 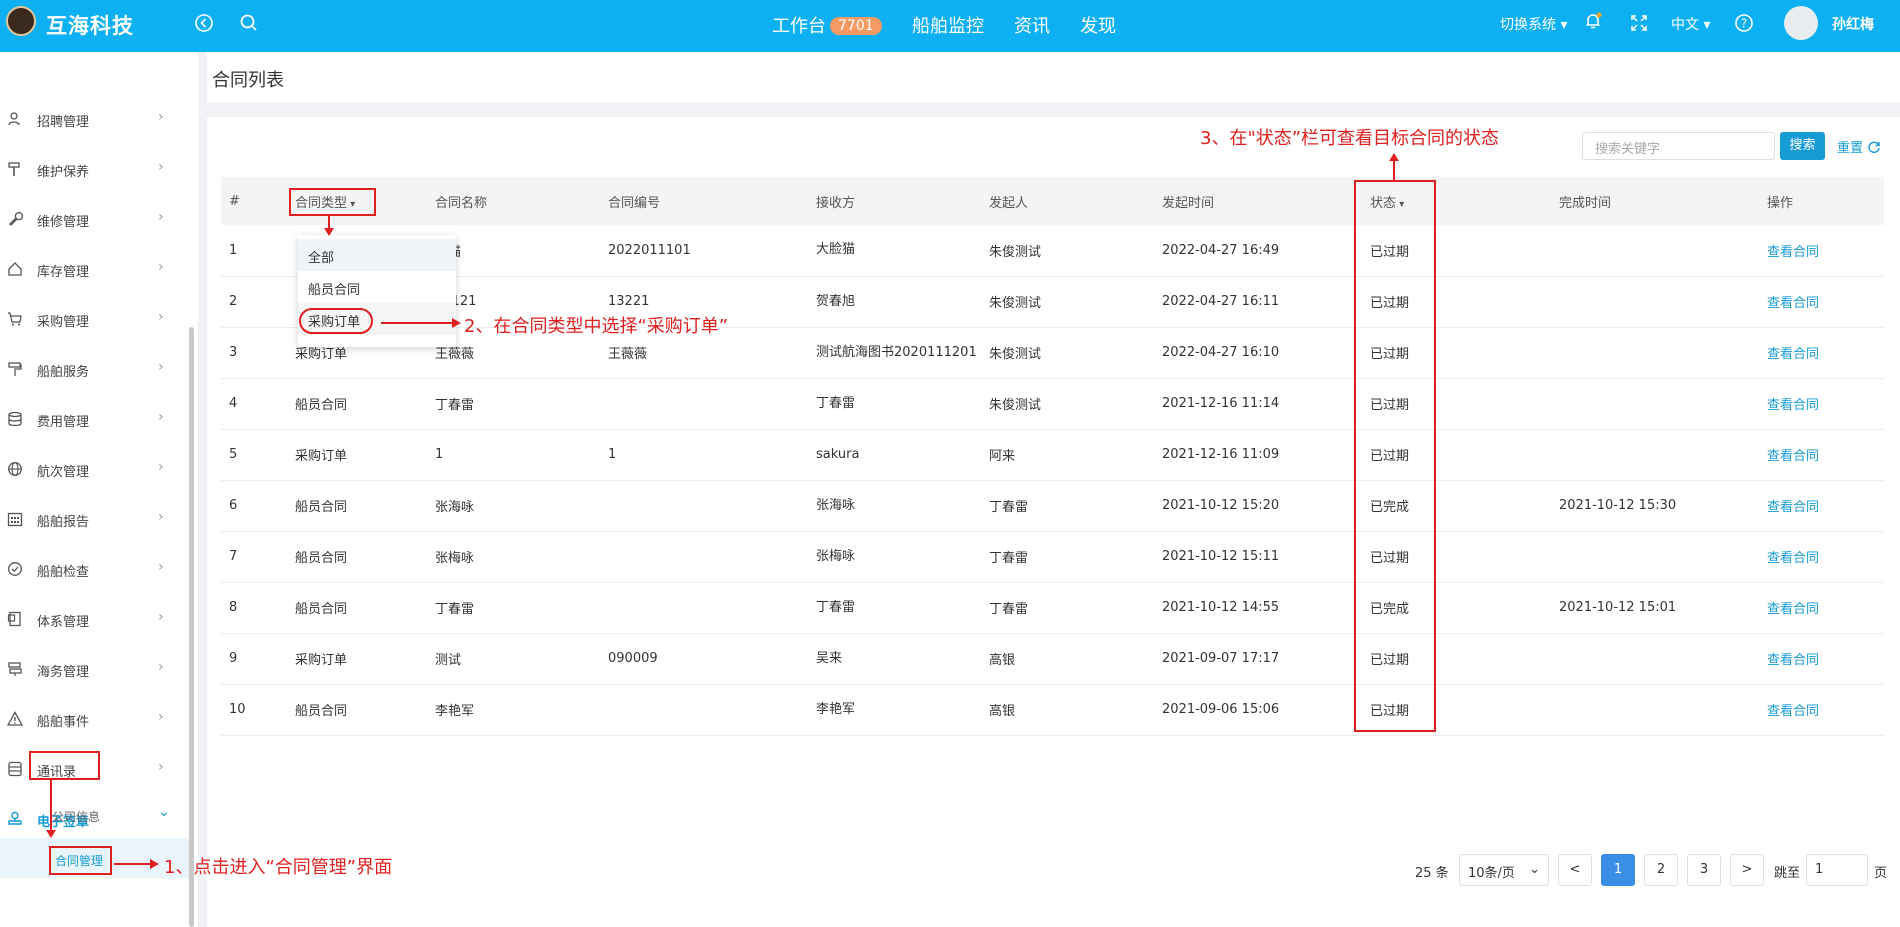 What do you see at coordinates (856, 26) in the screenshot?
I see `workbench-badge: 7701` at bounding box center [856, 26].